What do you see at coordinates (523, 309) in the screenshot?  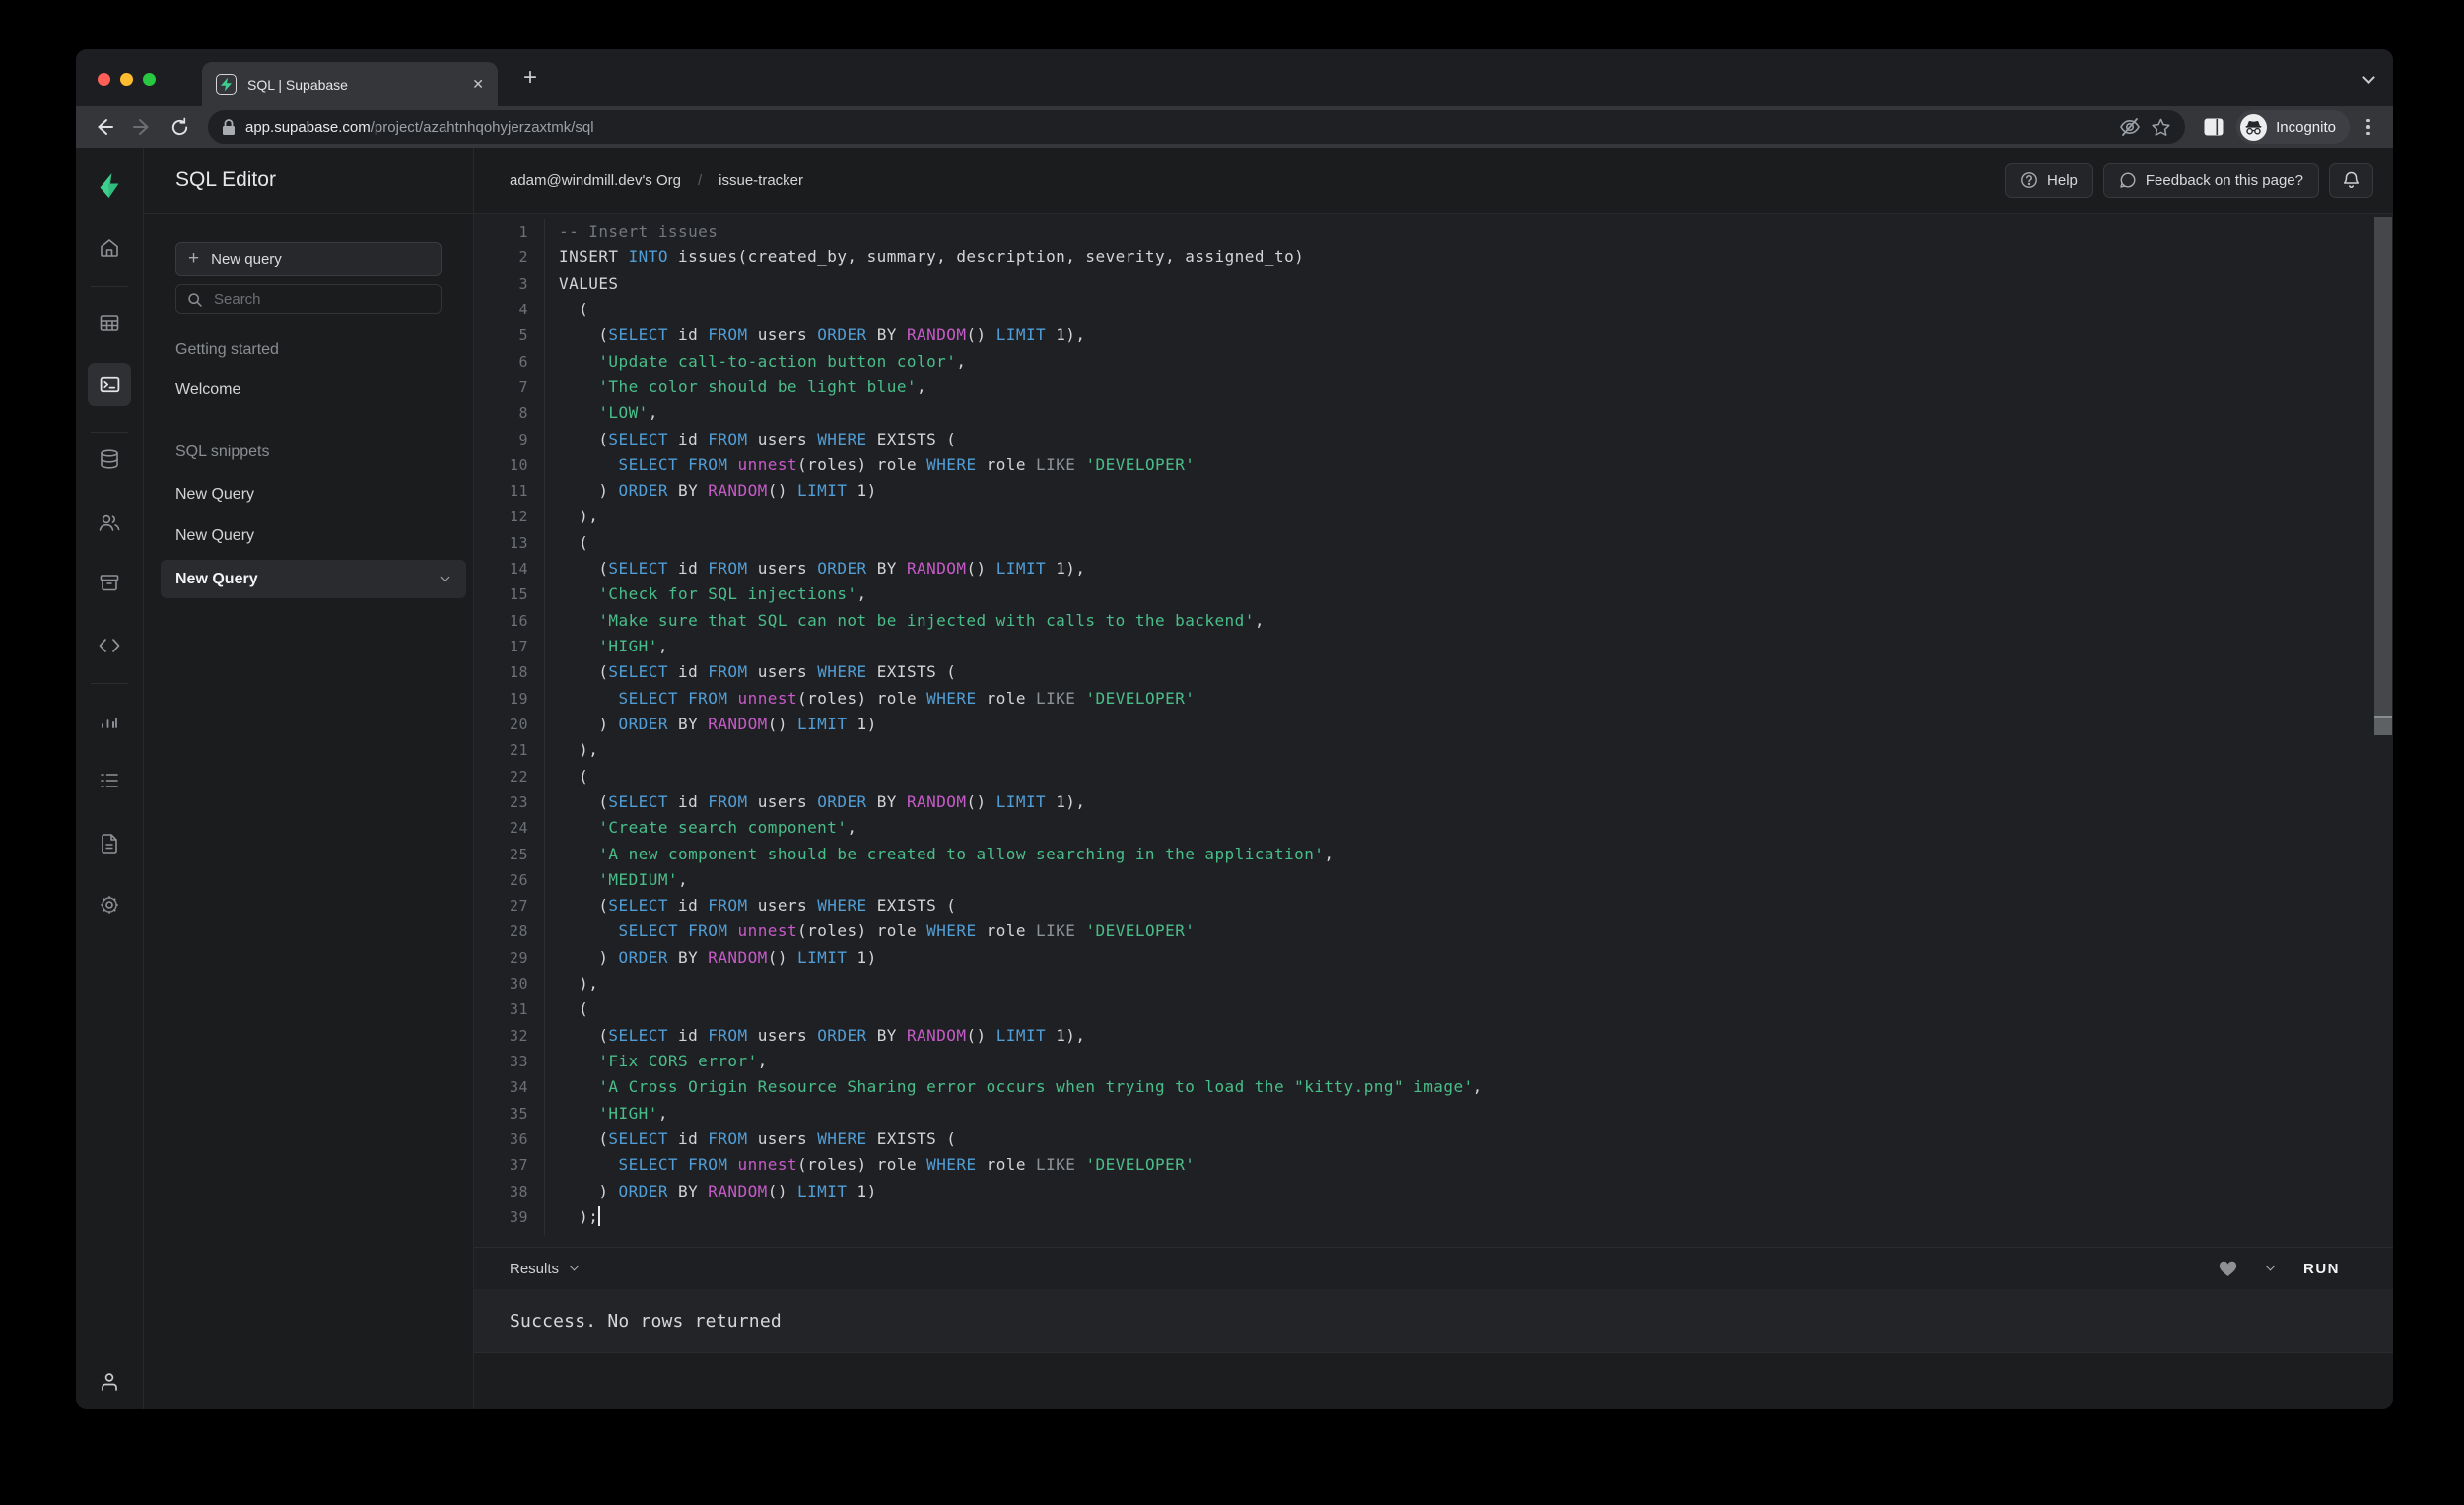 I see `line-number: 4` at bounding box center [523, 309].